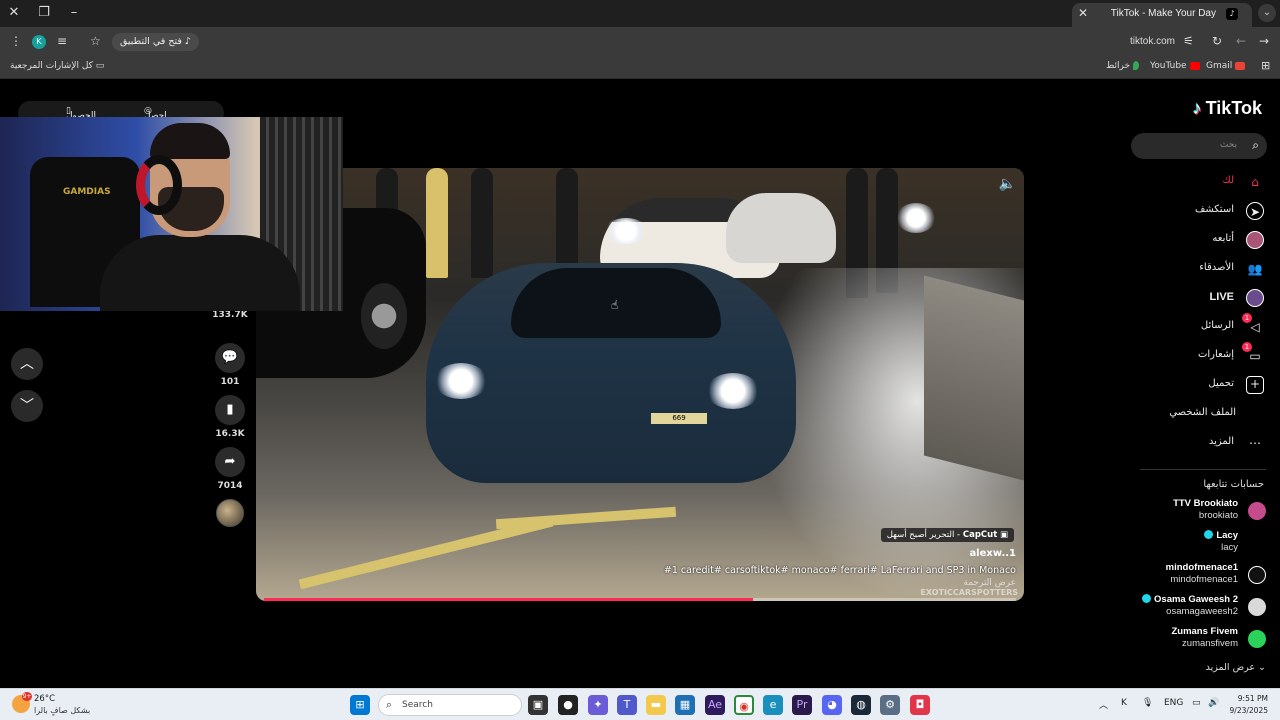 Image resolution: width=1280 pixels, height=720 pixels. Describe the element at coordinates (190, 141) in the screenshot. I see `streamer-hair` at that location.